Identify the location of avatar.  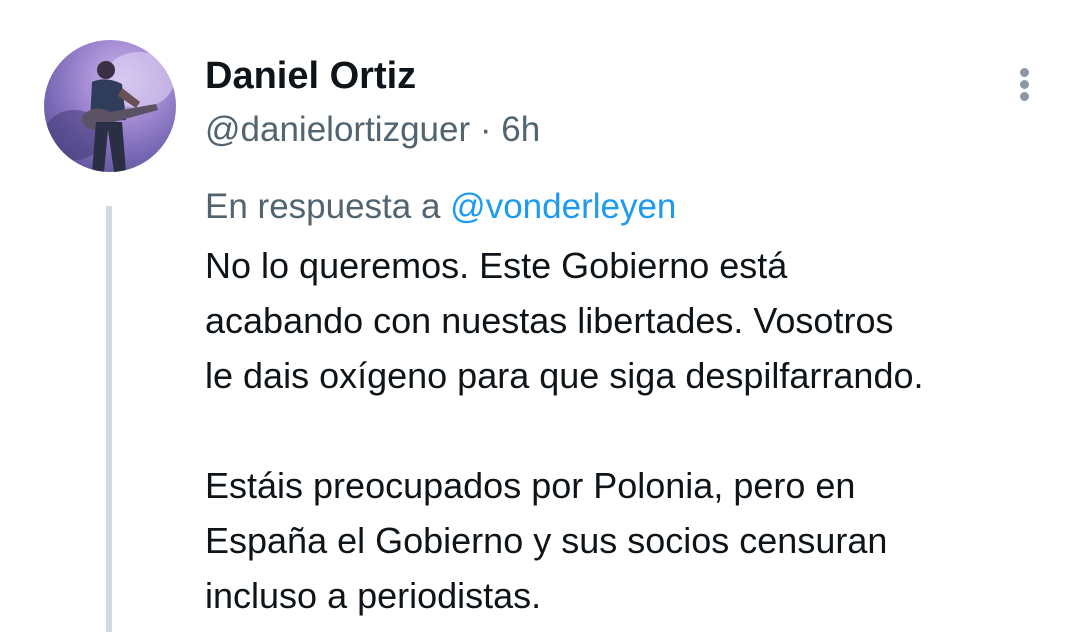
(110, 106).